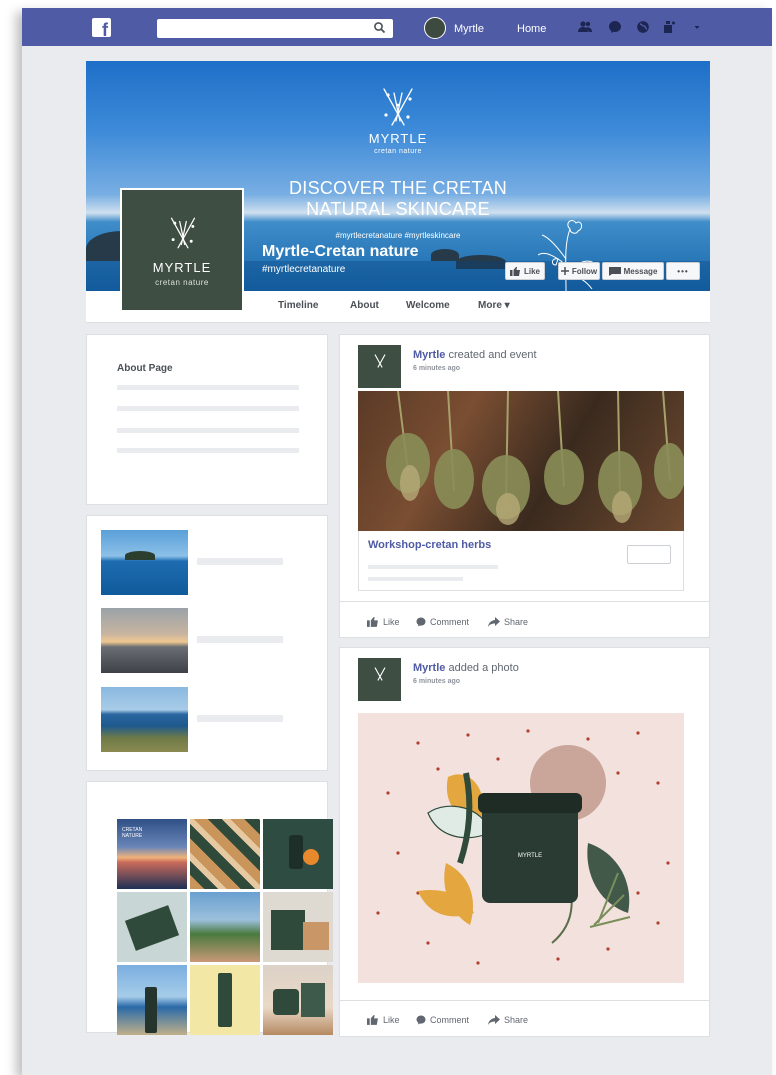  I want to click on grid-photo-tube-yellow, so click(225, 1000).